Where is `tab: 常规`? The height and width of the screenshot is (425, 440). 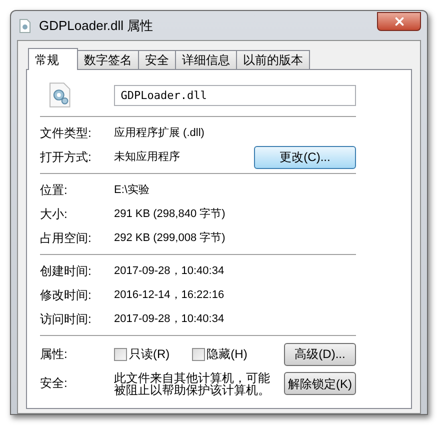
tab: 常规 is located at coordinates (53, 59).